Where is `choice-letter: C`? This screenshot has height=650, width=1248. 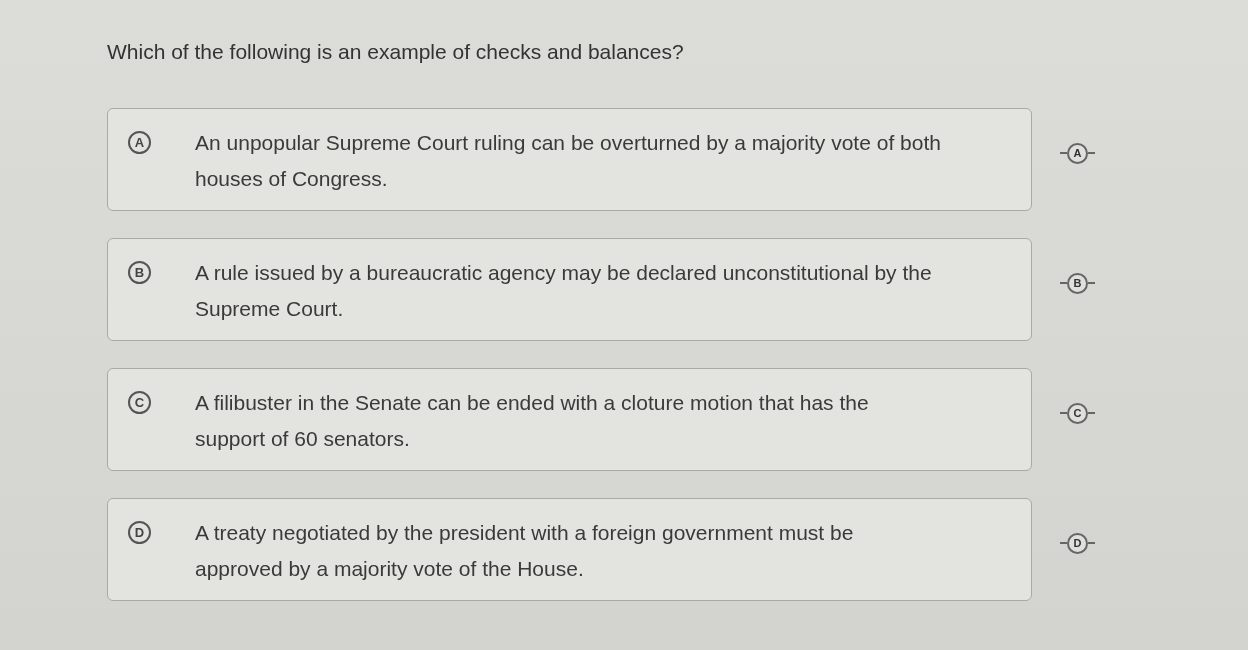
choice-letter: C is located at coordinates (139, 402).